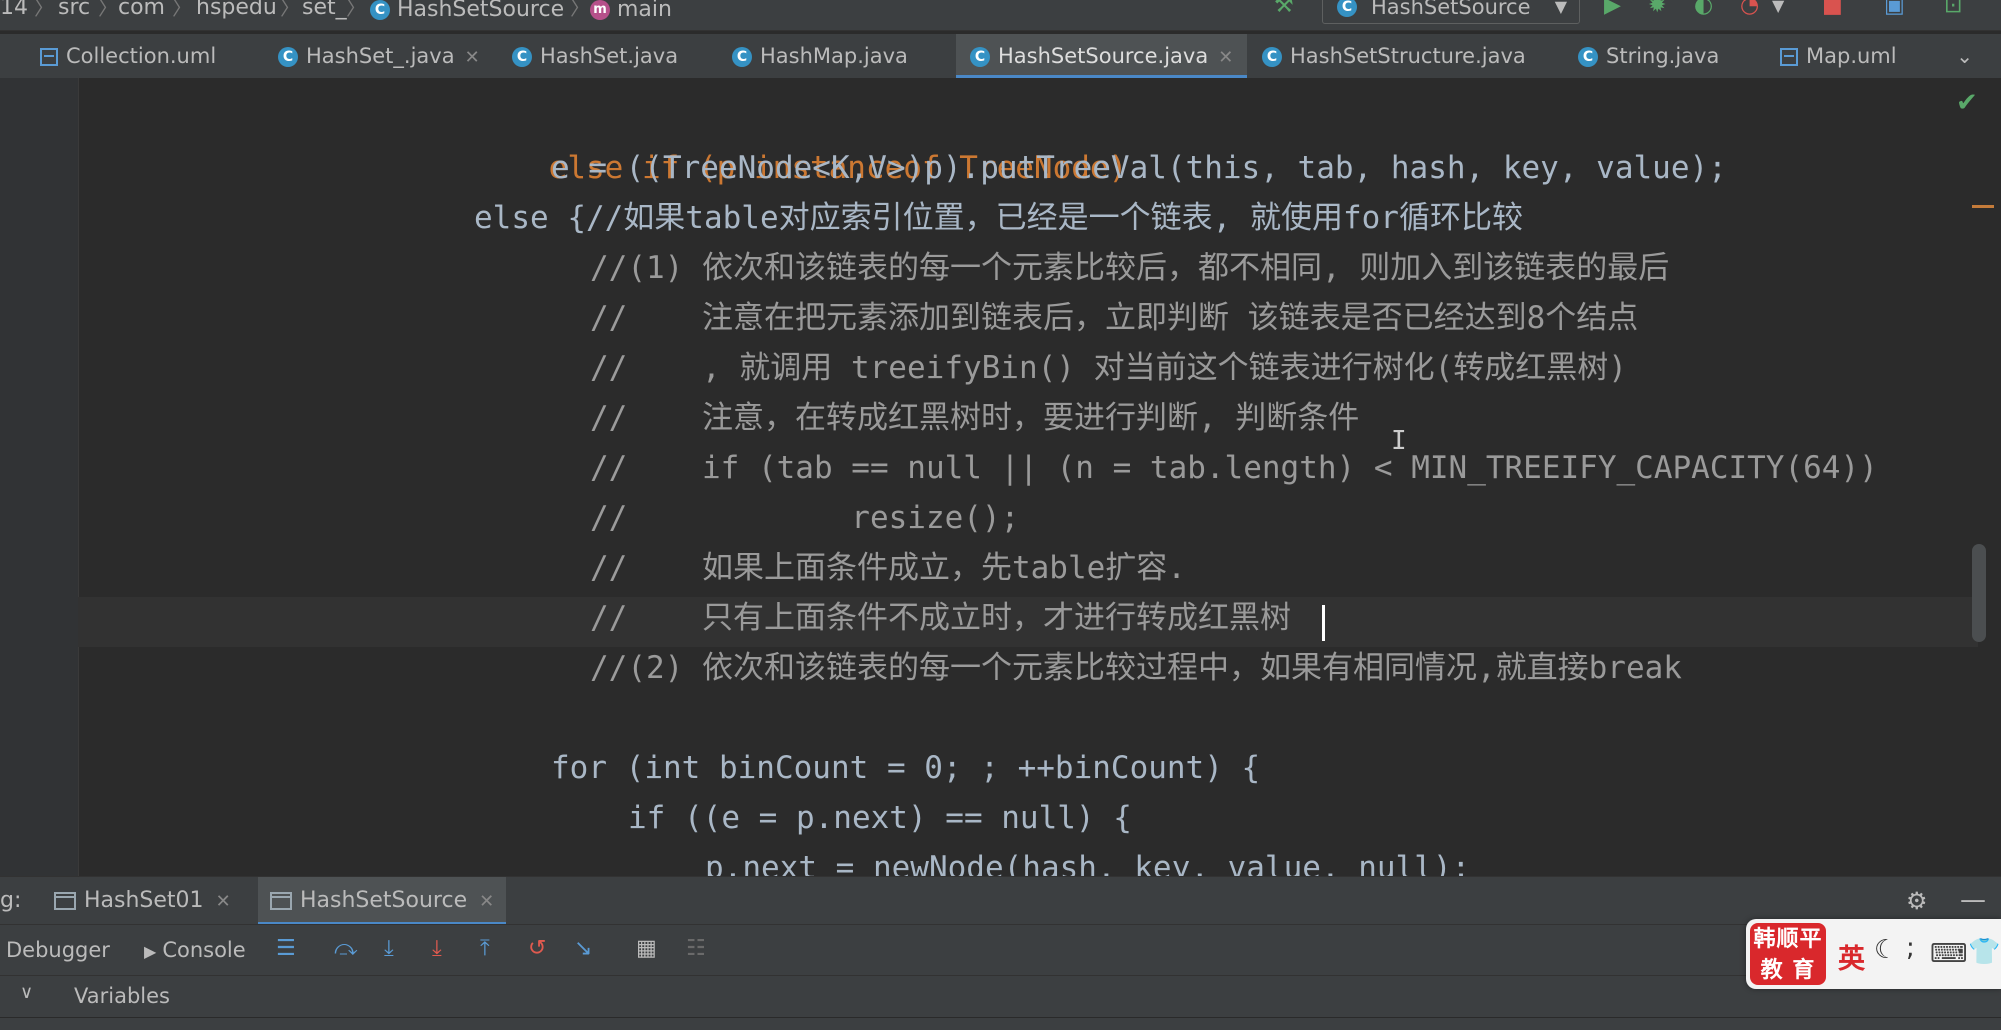  What do you see at coordinates (1949, 954) in the screenshot?
I see `keyboard-icon: ⌨` at bounding box center [1949, 954].